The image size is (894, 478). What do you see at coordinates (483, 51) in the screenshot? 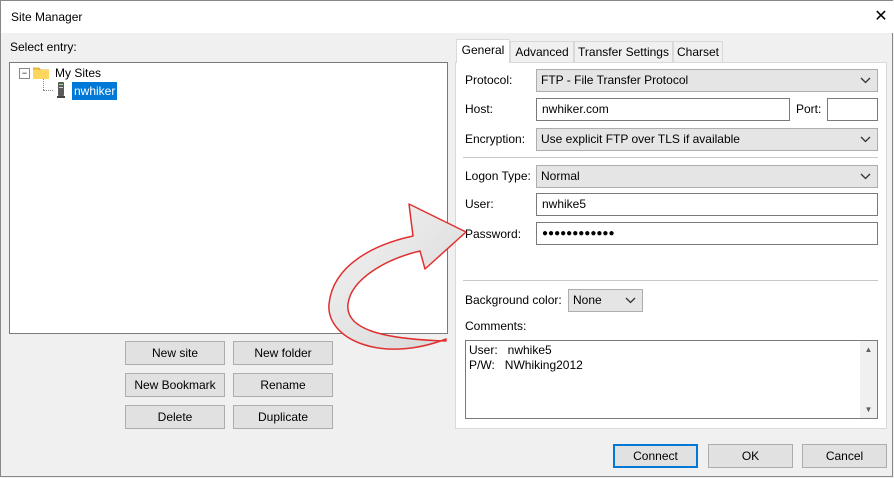
I see `tab-general: General` at bounding box center [483, 51].